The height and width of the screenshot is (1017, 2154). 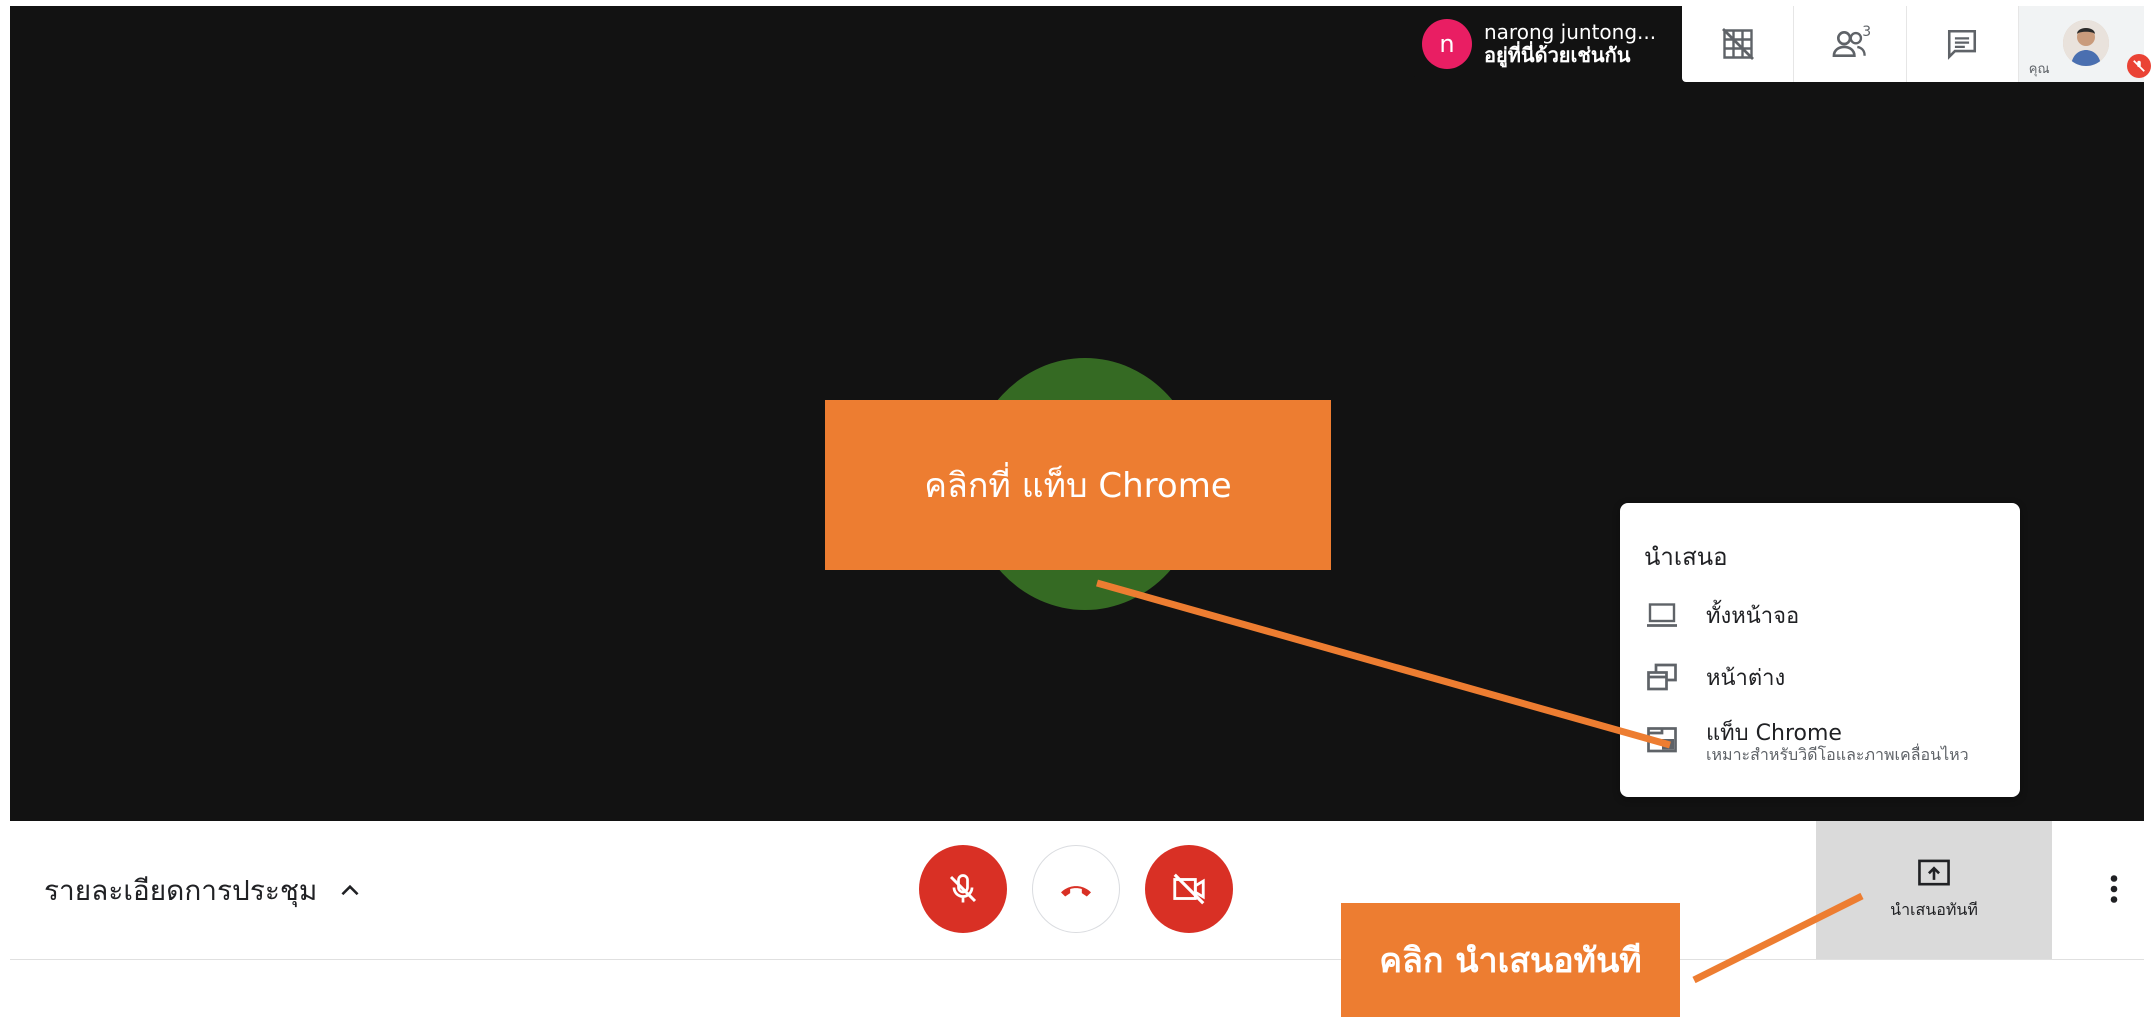 What do you see at coordinates (1934, 890) in the screenshot?
I see `present-now-button: นำเสนอทันที` at bounding box center [1934, 890].